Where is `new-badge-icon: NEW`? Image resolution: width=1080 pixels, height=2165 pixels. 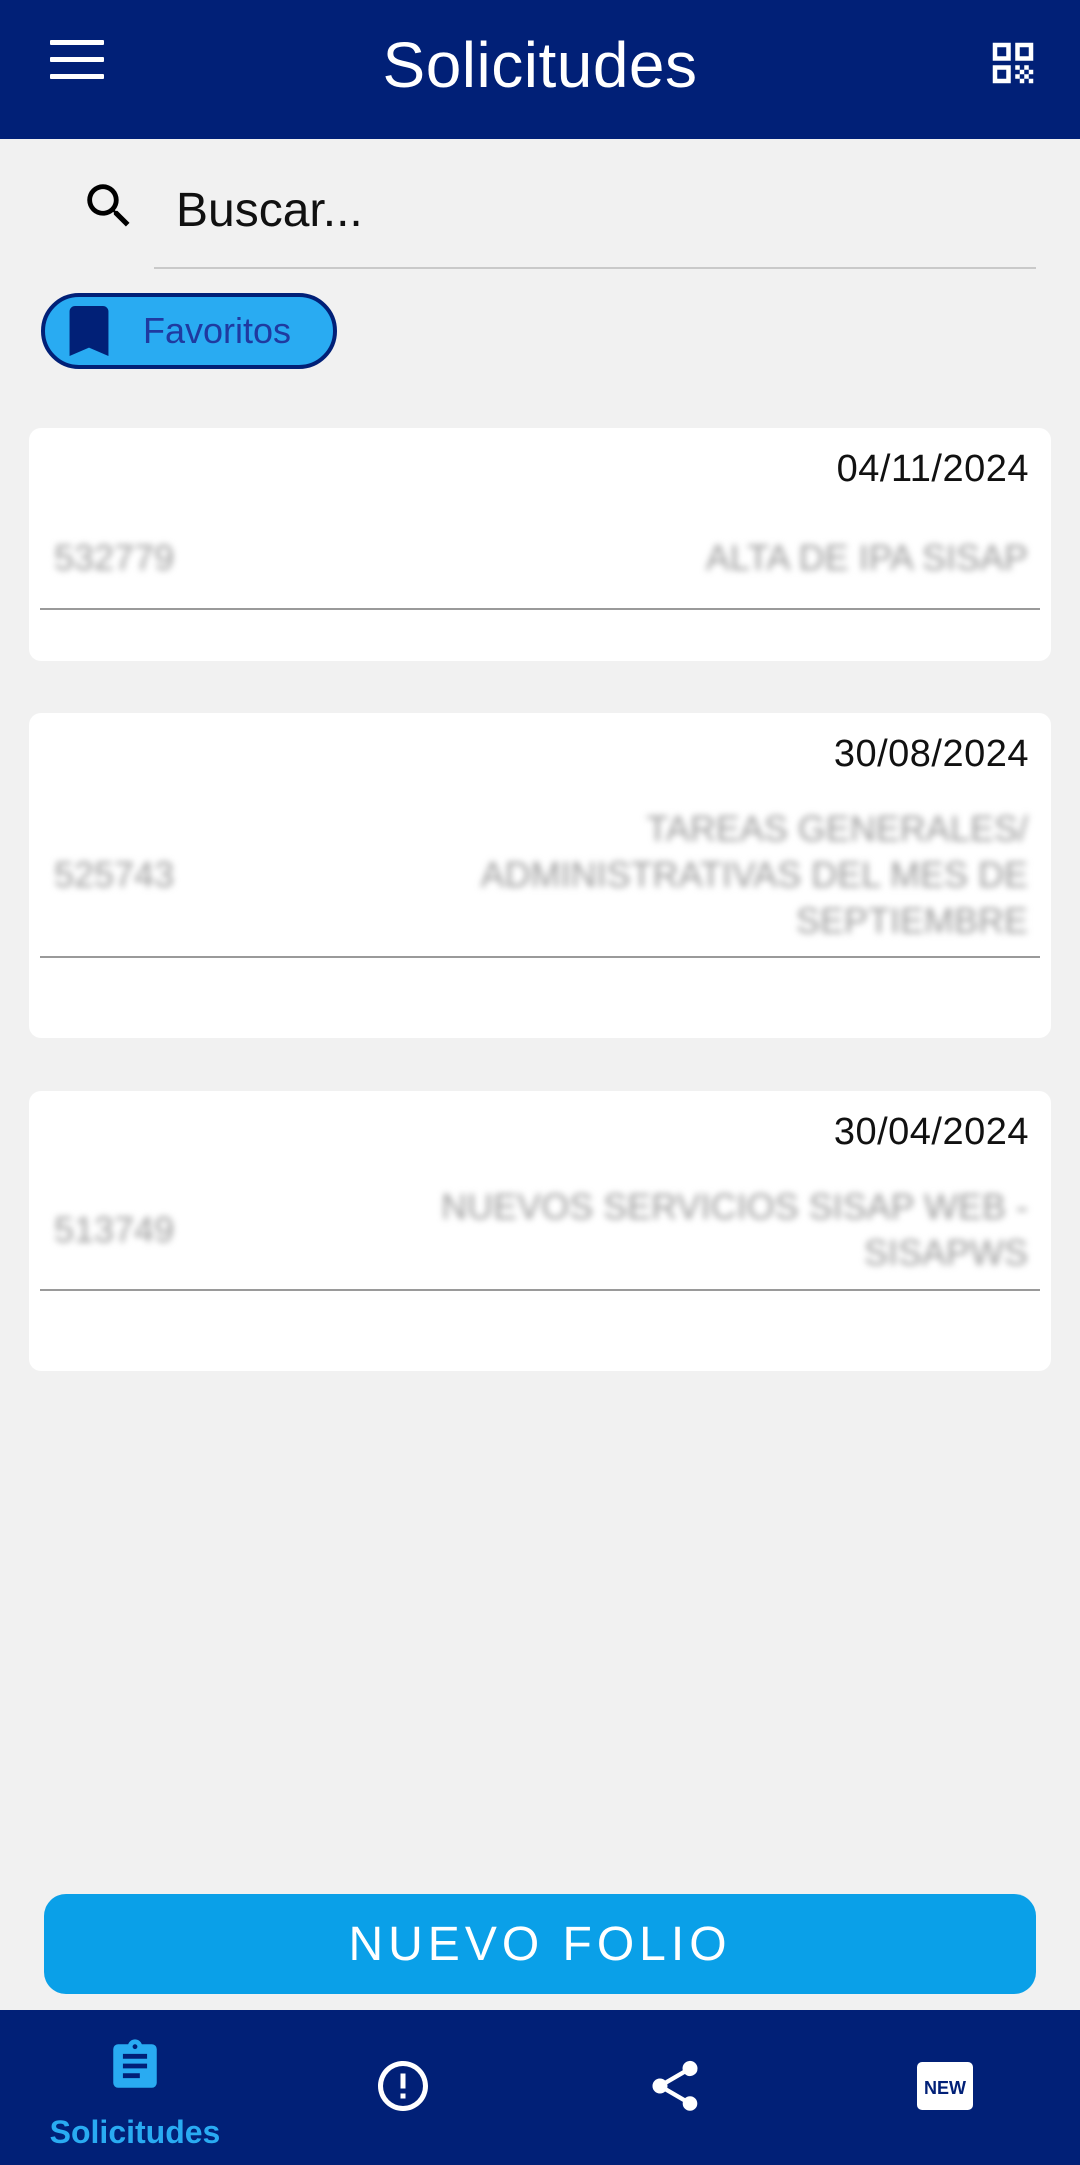
new-badge-icon: NEW is located at coordinates (945, 2086).